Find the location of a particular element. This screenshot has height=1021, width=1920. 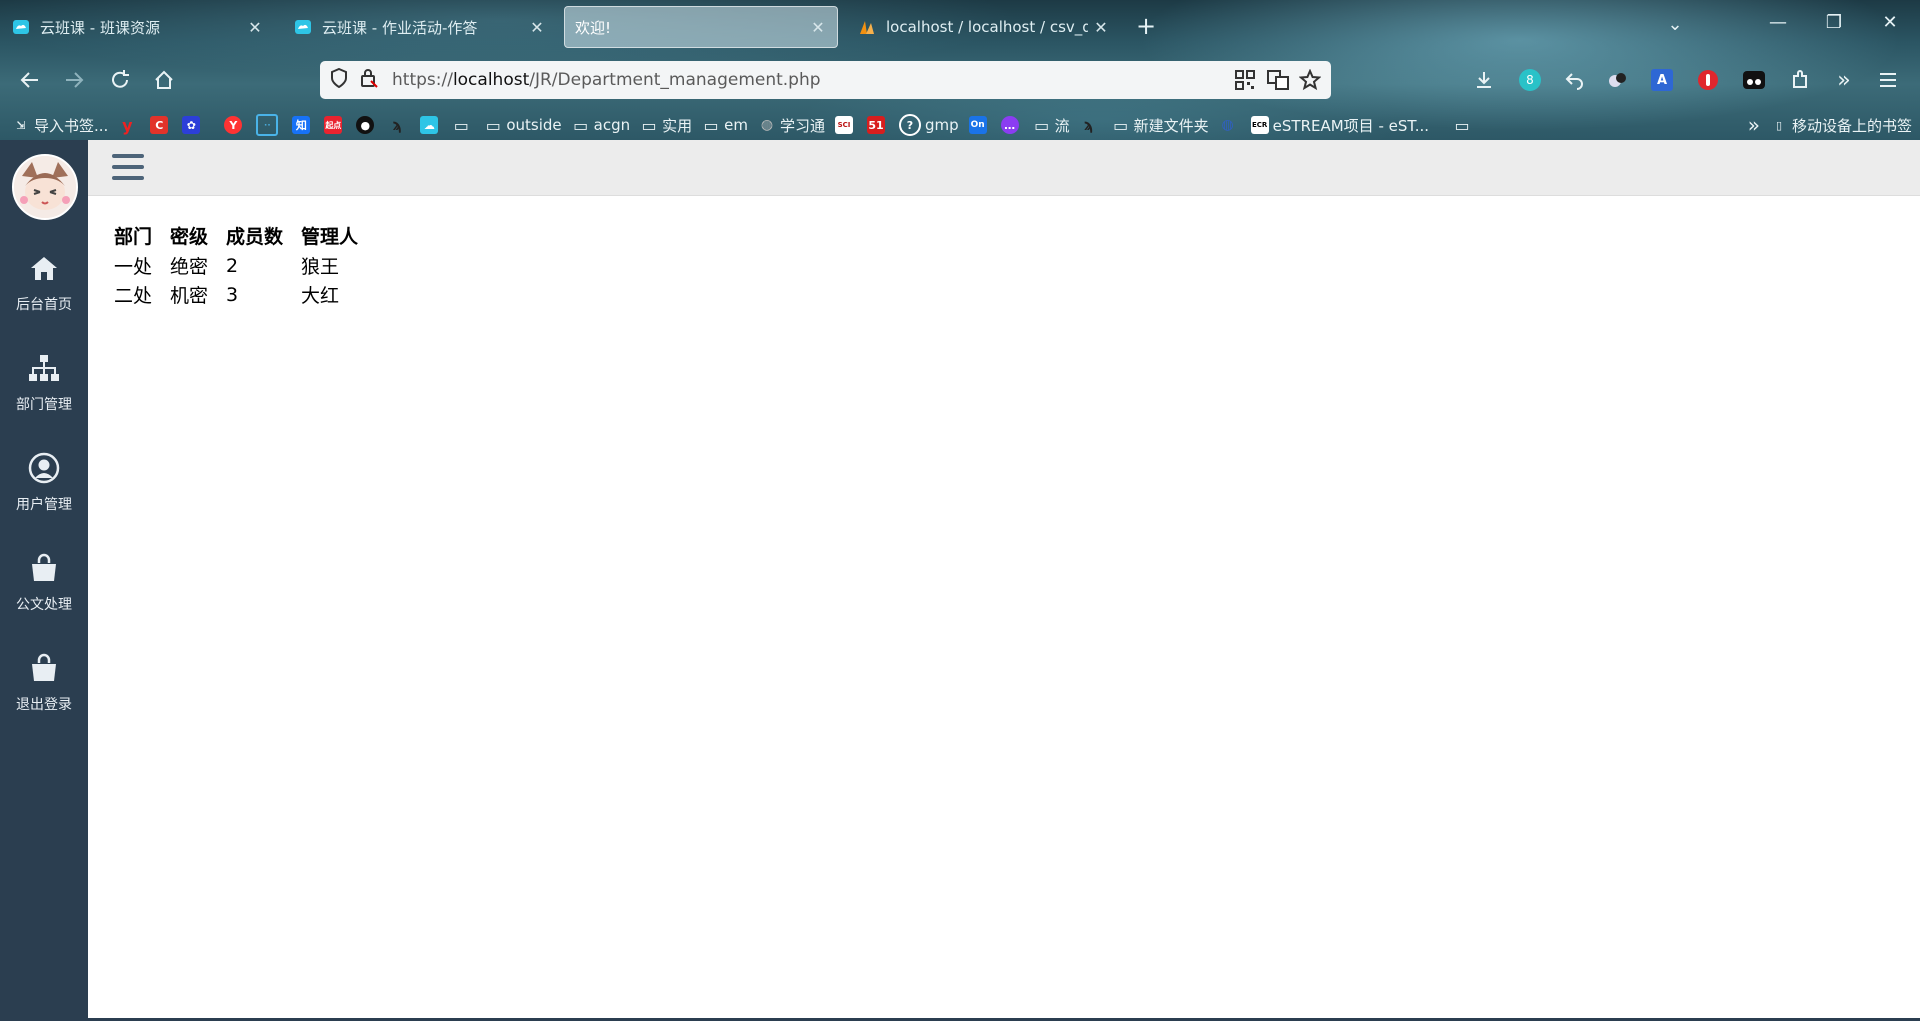

new-tab-icon: + is located at coordinates (1146, 26).